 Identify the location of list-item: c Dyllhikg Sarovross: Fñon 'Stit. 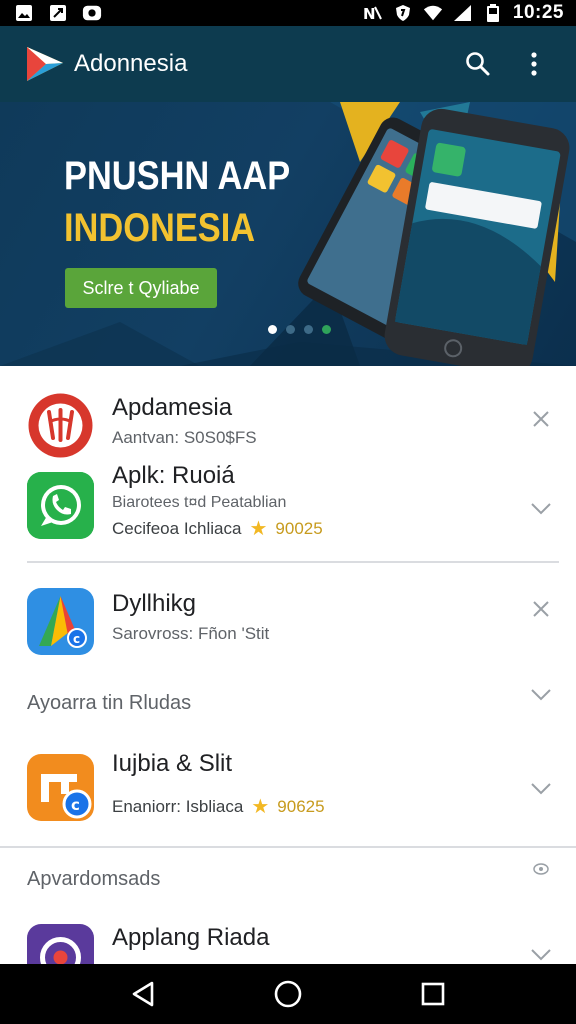
(288, 623).